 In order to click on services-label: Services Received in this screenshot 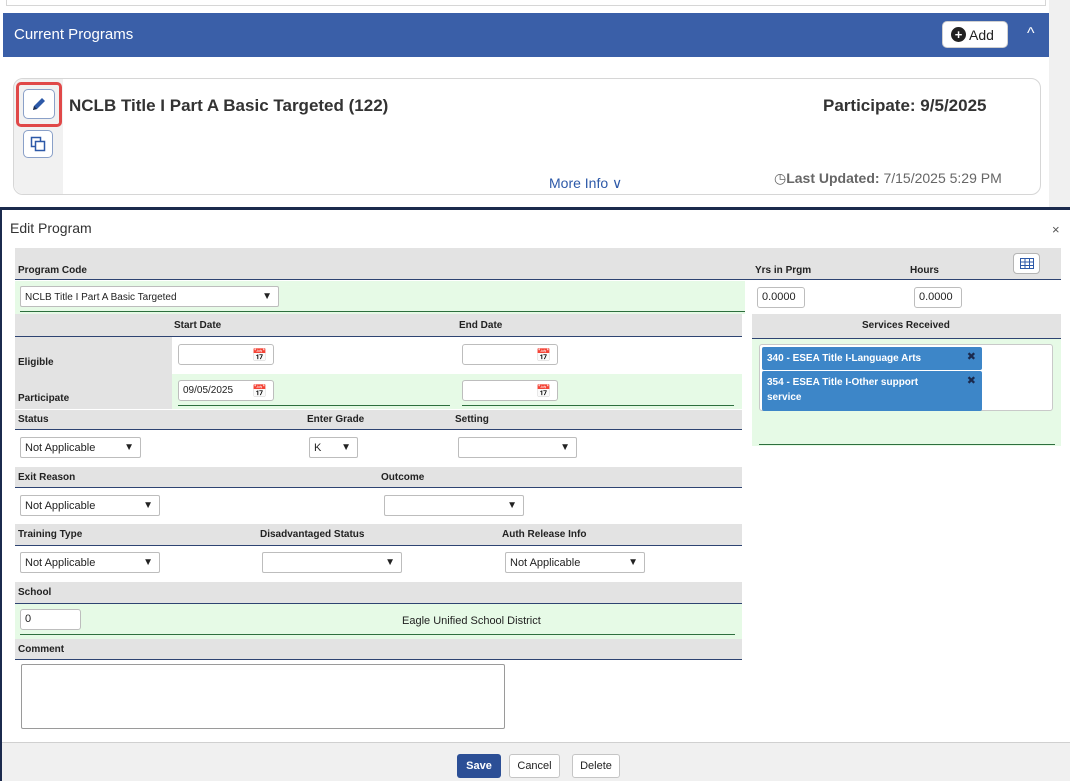, I will do `click(906, 325)`.